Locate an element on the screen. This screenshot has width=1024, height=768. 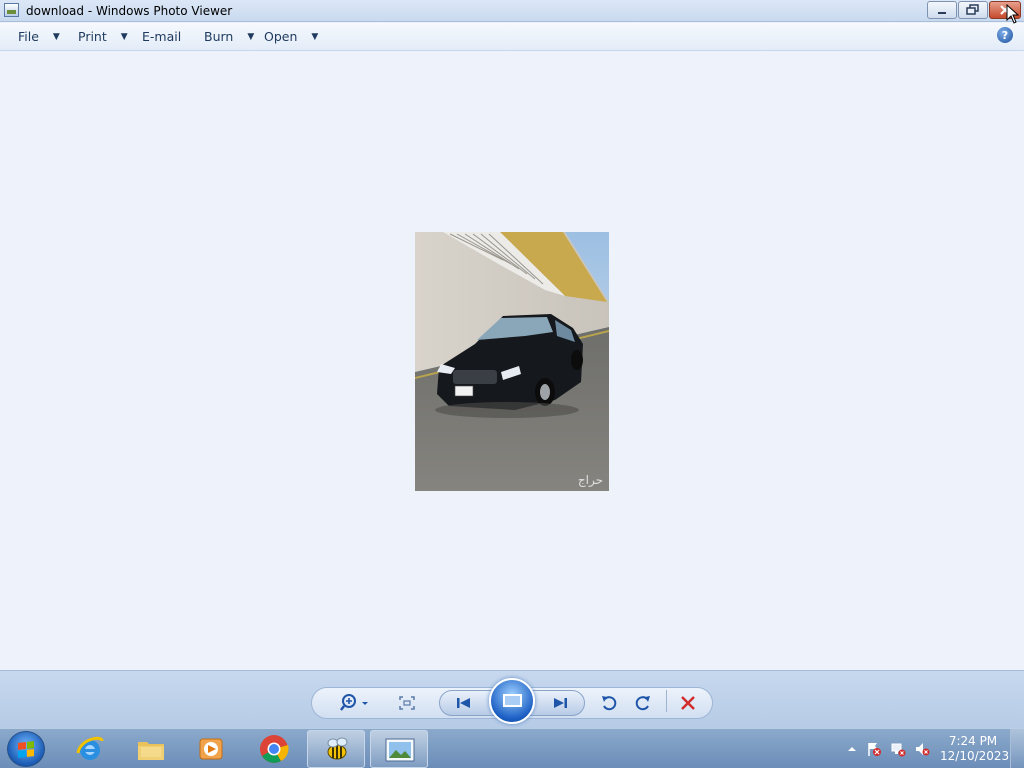
next-icon is located at coordinates (560, 703).